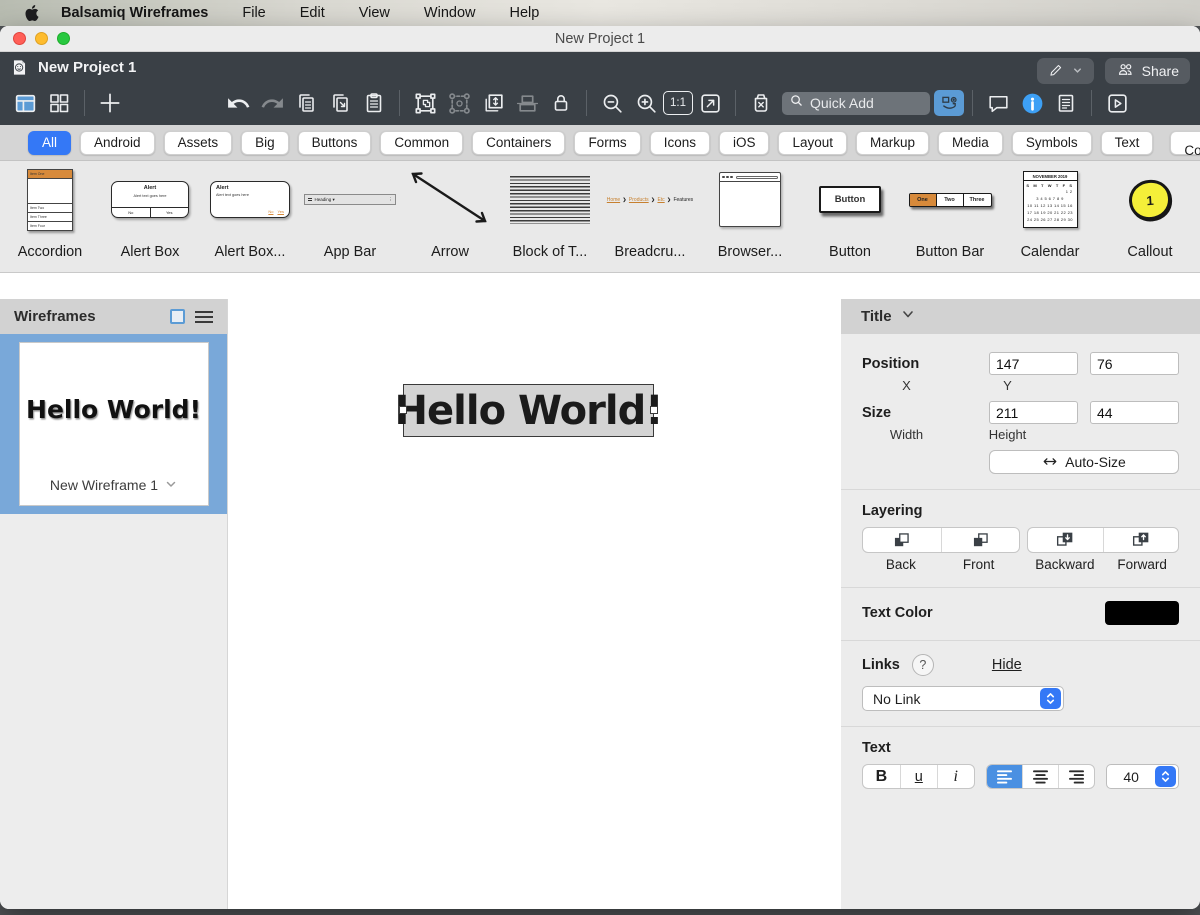 The width and height of the screenshot is (1200, 915). Describe the element at coordinates (1004, 776) in the screenshot. I see `align-left-button` at that location.